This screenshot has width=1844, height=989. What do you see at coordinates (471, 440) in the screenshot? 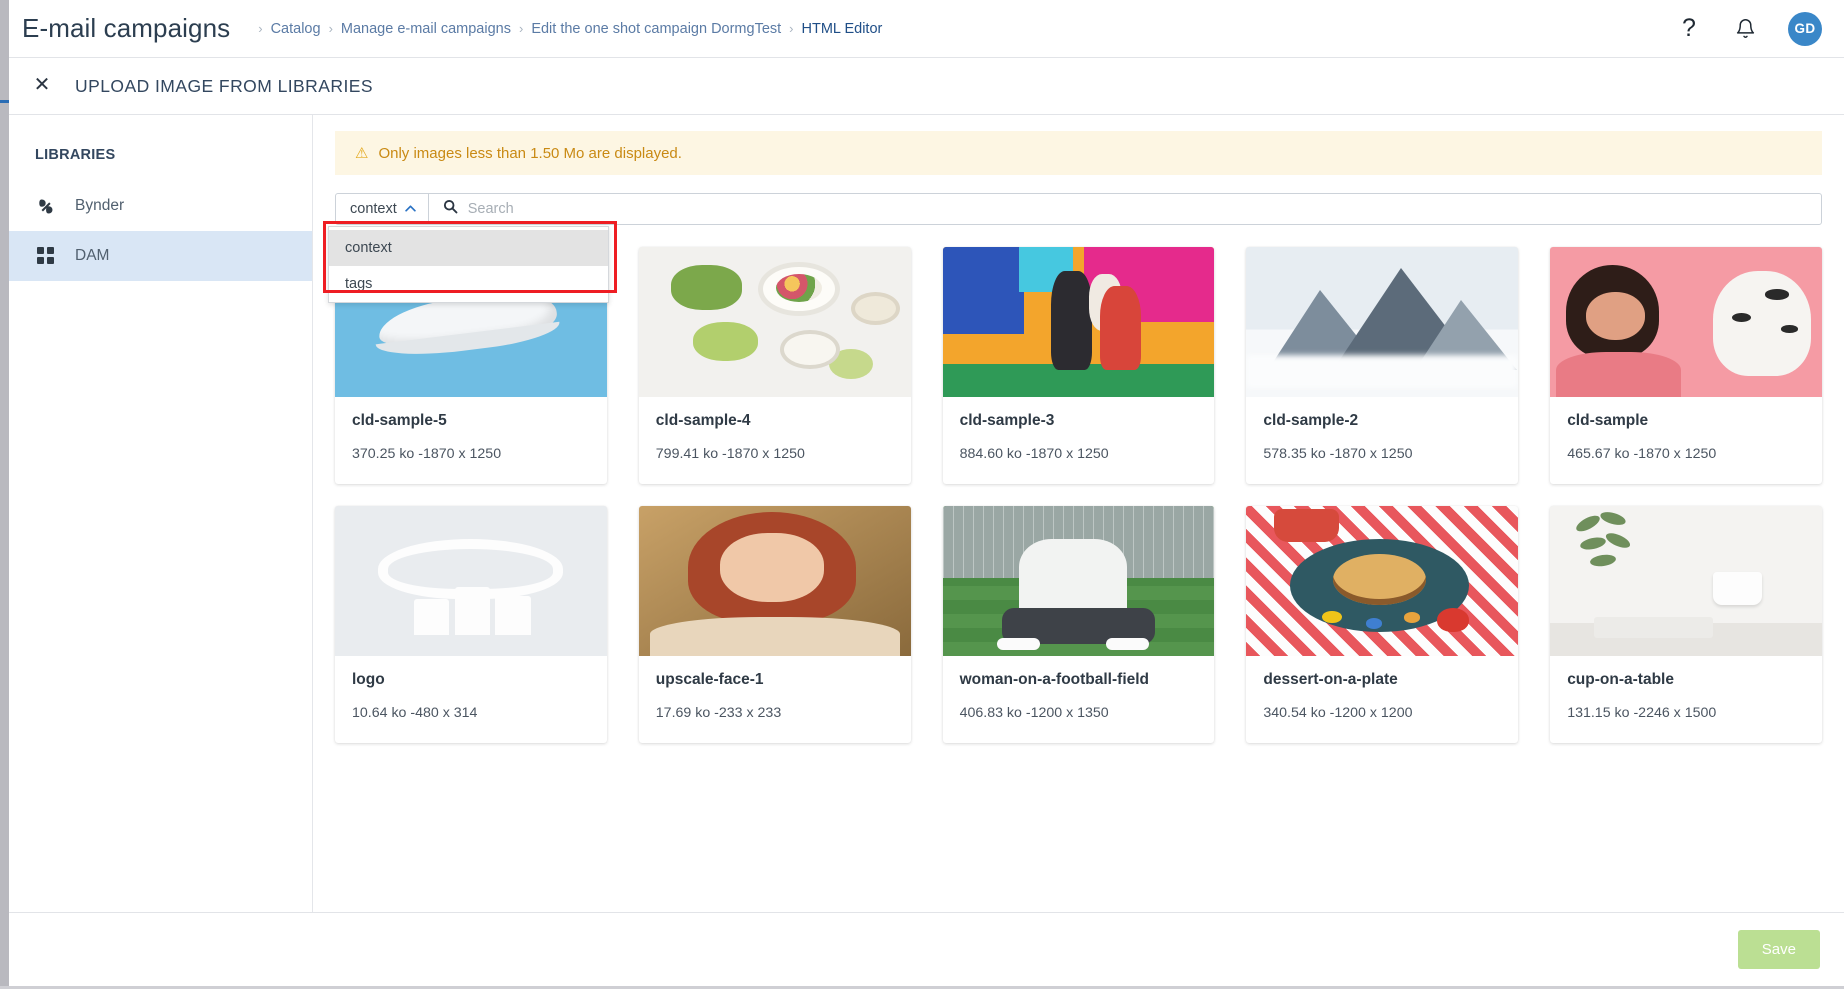
I see `image-card-body: cld-sample-5 370.25 ko -1870 x 1250` at bounding box center [471, 440].